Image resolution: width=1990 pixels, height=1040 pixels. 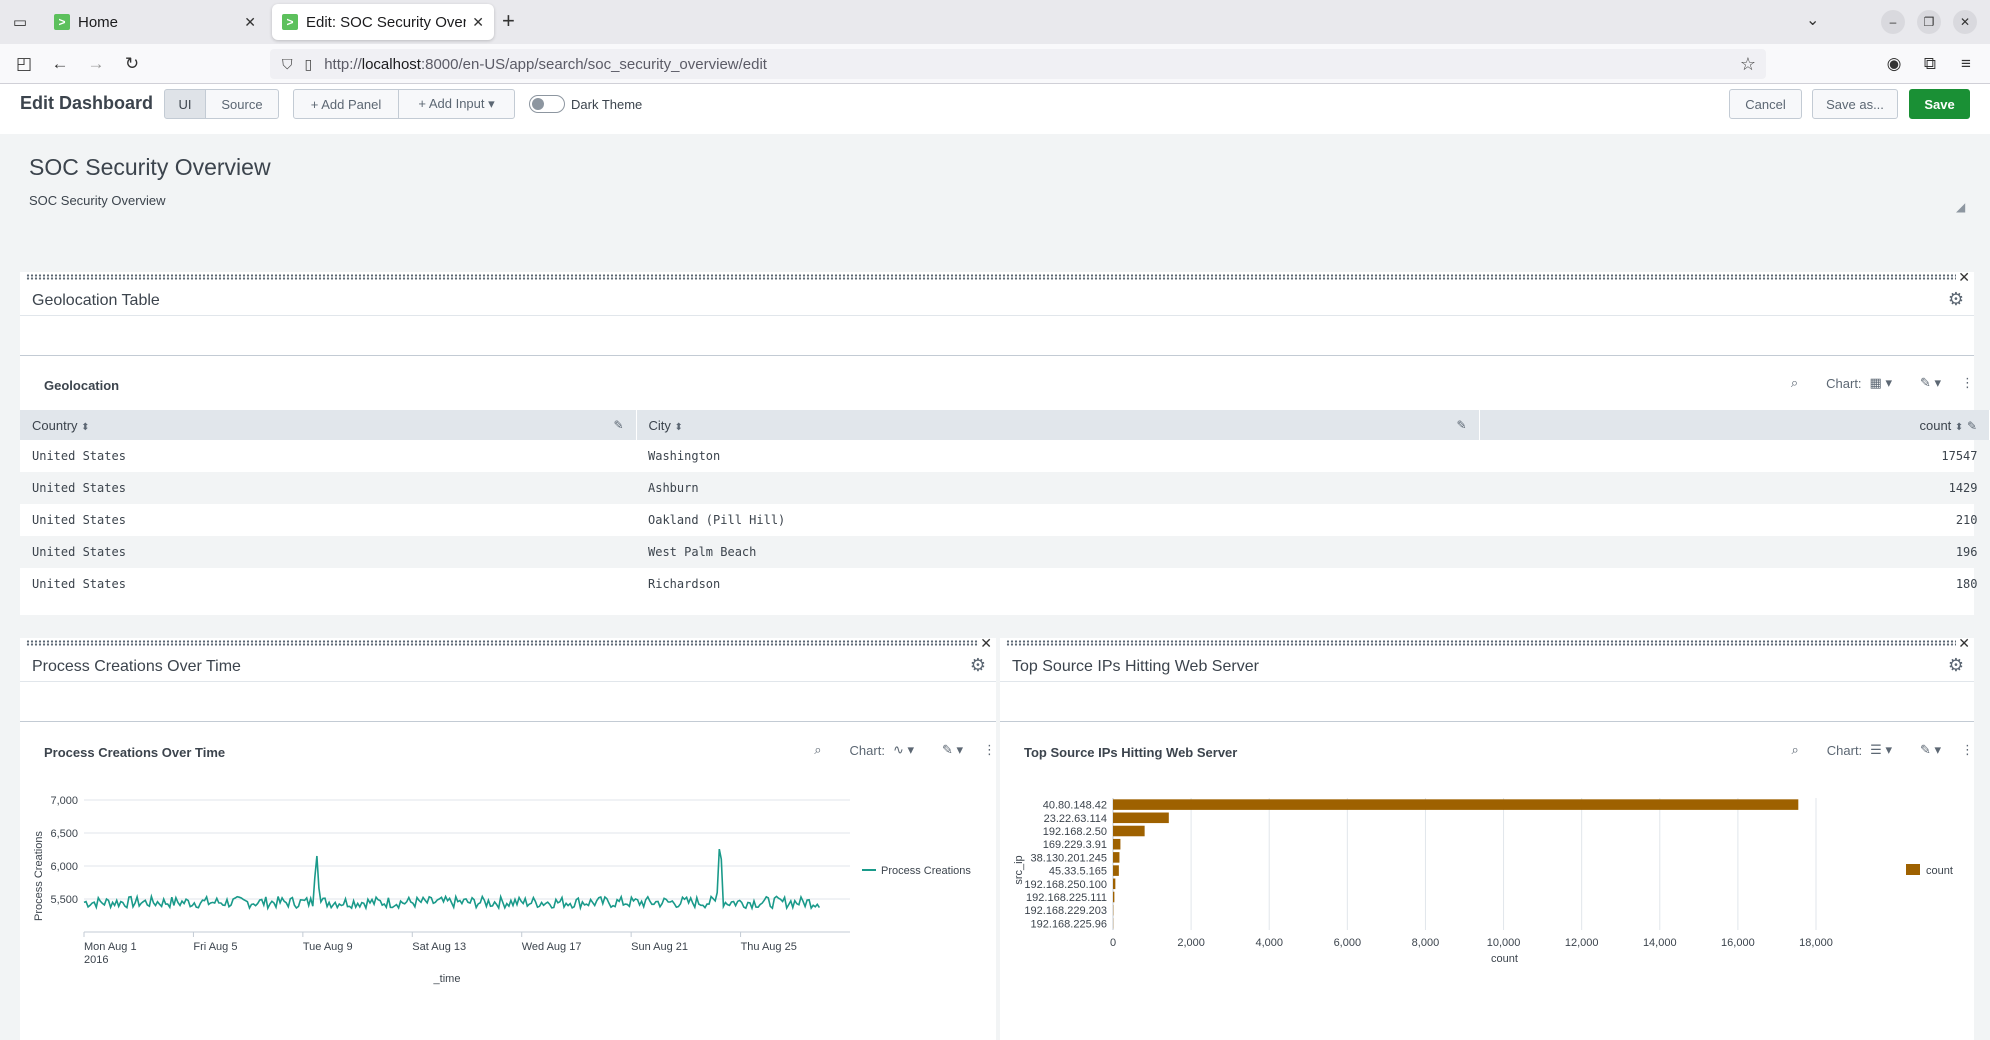 What do you see at coordinates (150, 167) in the screenshot?
I see `dashboard-title: SOC Security Overview` at bounding box center [150, 167].